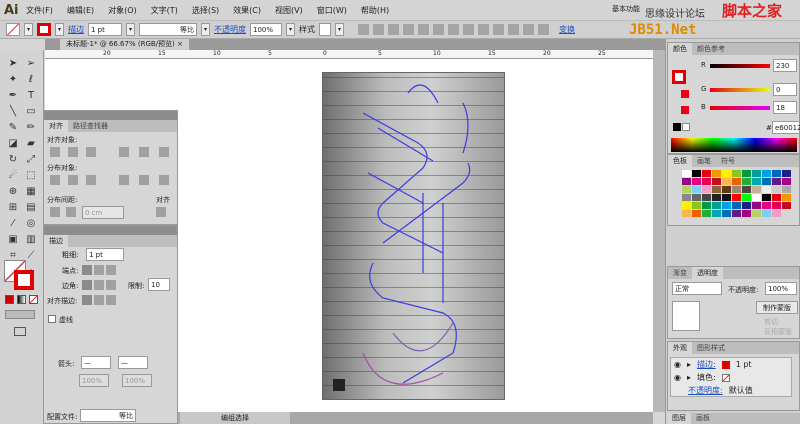 This screenshot has width=800, height=424. What do you see at coordinates (13, 112) in the screenshot?
I see `line-tool-icon: ╲` at bounding box center [13, 112].